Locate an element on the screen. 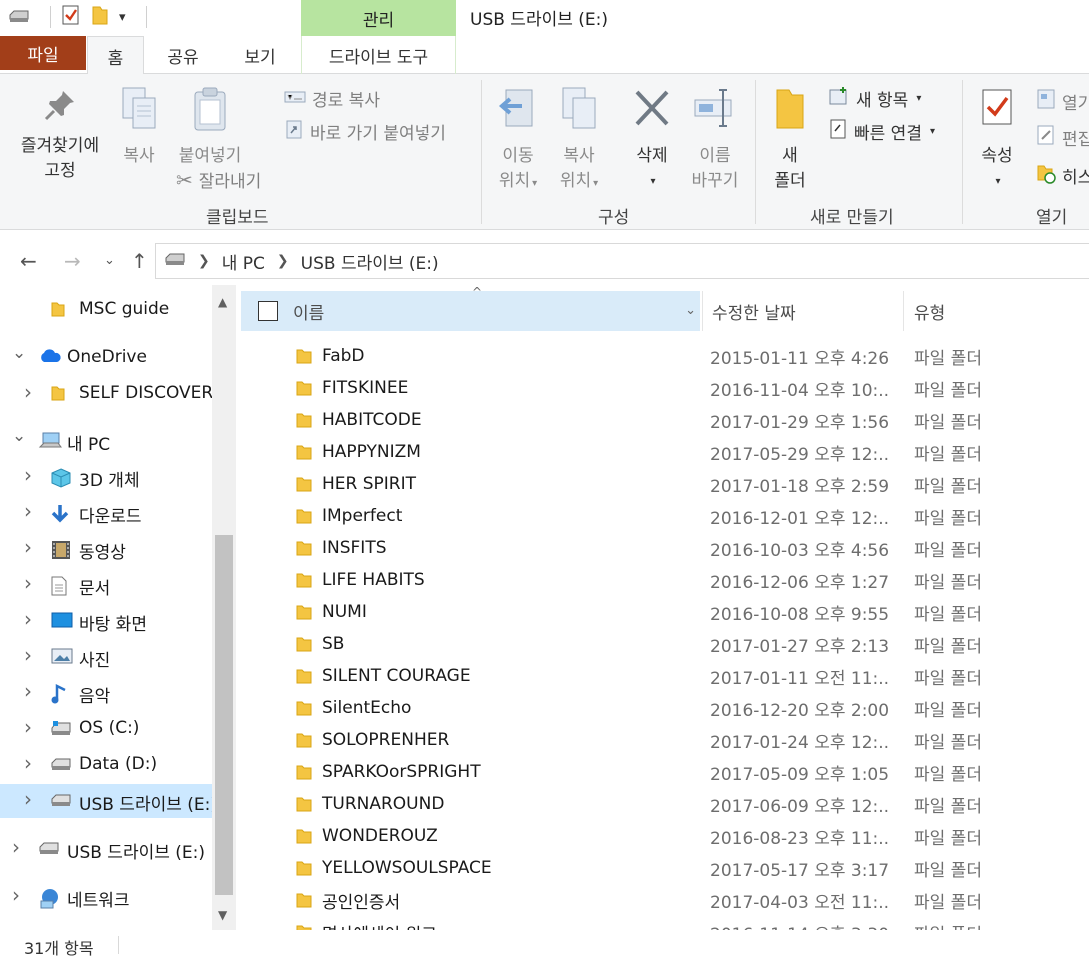 Image resolution: width=1089 pixels, height=957 pixels. back-arrow-icon: ← is located at coordinates (28, 261).